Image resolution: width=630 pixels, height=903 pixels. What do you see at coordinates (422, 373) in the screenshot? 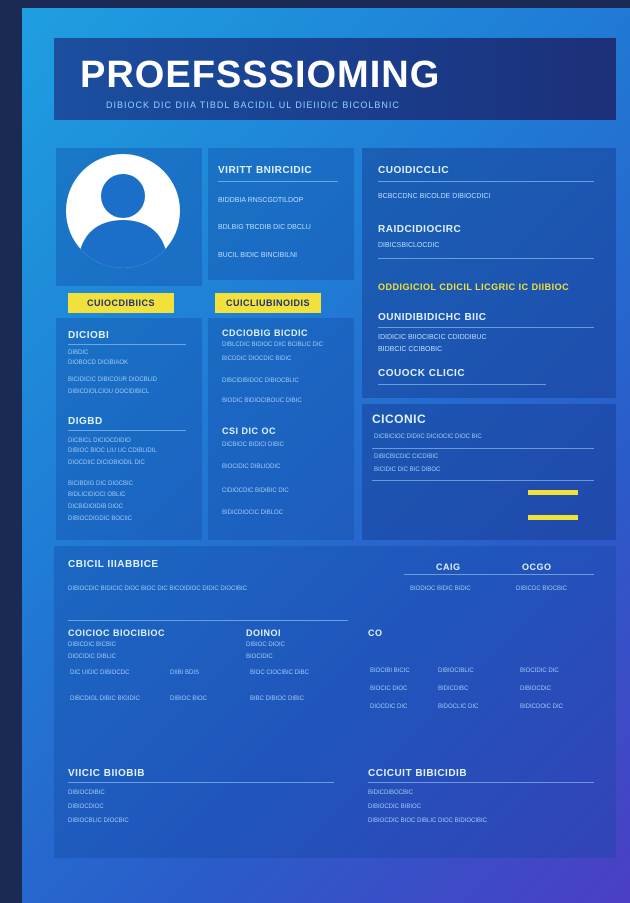
I see `section-heading: COUOCK CLICIC` at bounding box center [422, 373].